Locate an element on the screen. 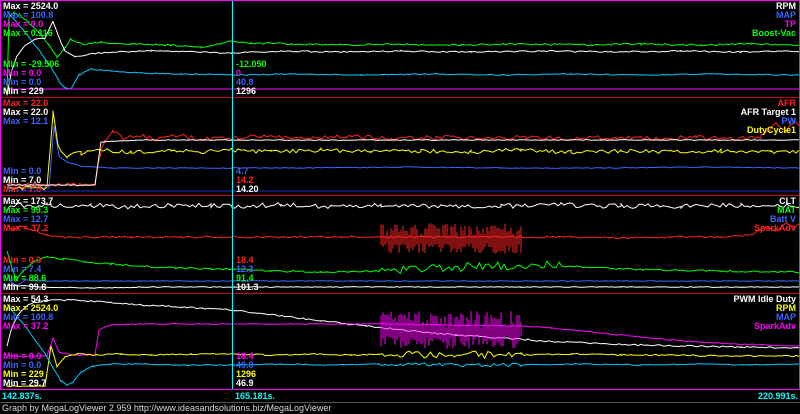 The height and width of the screenshot is (414, 800). min-labels: Min = 0.0 Min = 7.4 Min = 88.6 Min = 99.8 is located at coordinates (24, 274).